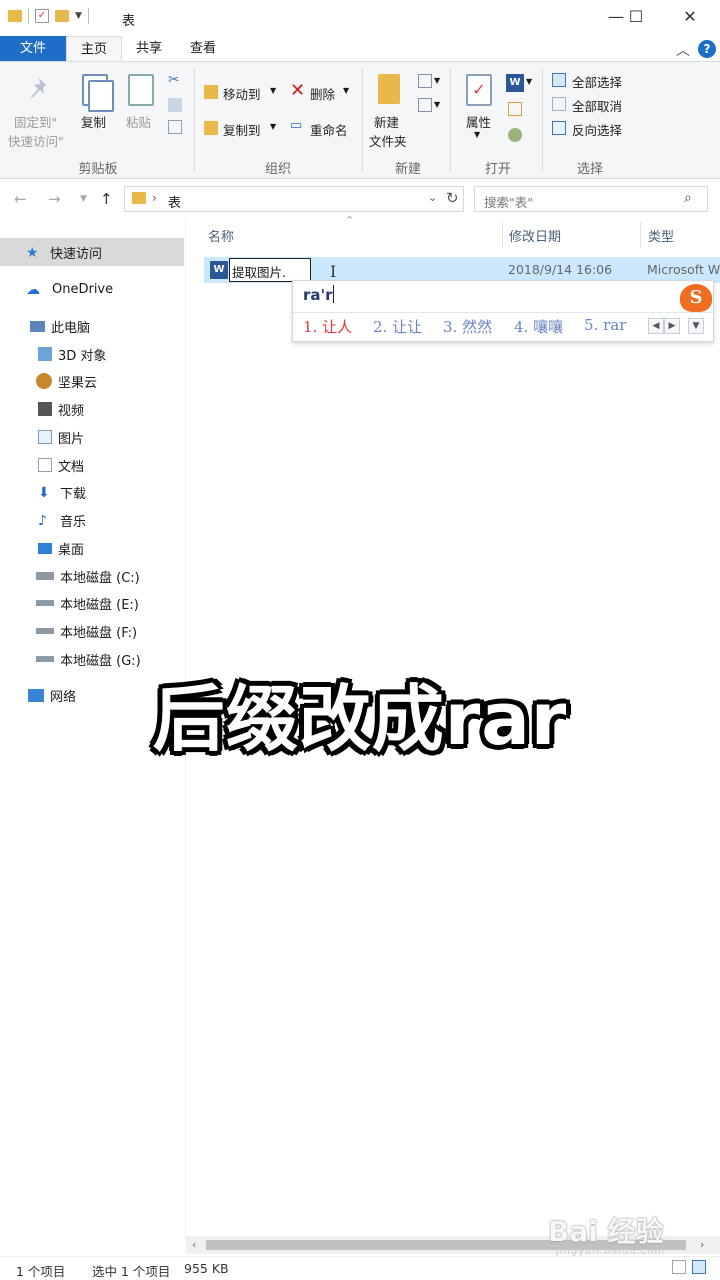 The image size is (720, 1280). Describe the element at coordinates (71, 550) in the screenshot. I see `sidebar-item-label: 桌面` at that location.